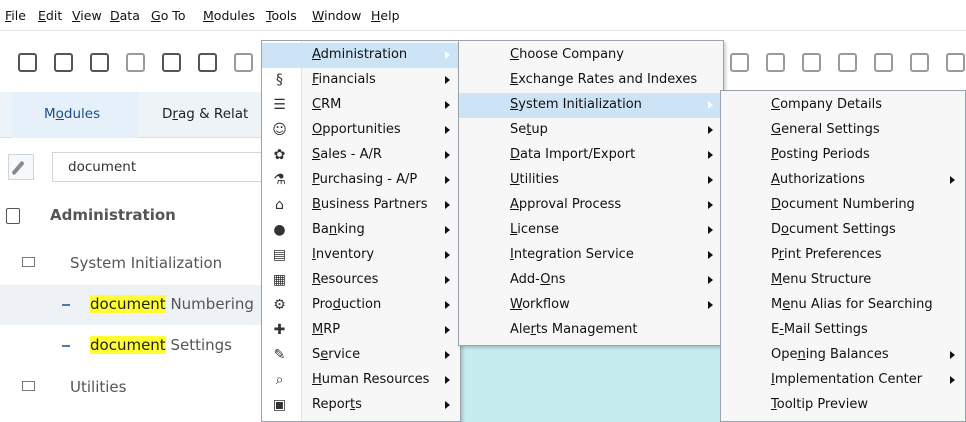  What do you see at coordinates (207, 62) in the screenshot?
I see `excel-export-icon` at bounding box center [207, 62].